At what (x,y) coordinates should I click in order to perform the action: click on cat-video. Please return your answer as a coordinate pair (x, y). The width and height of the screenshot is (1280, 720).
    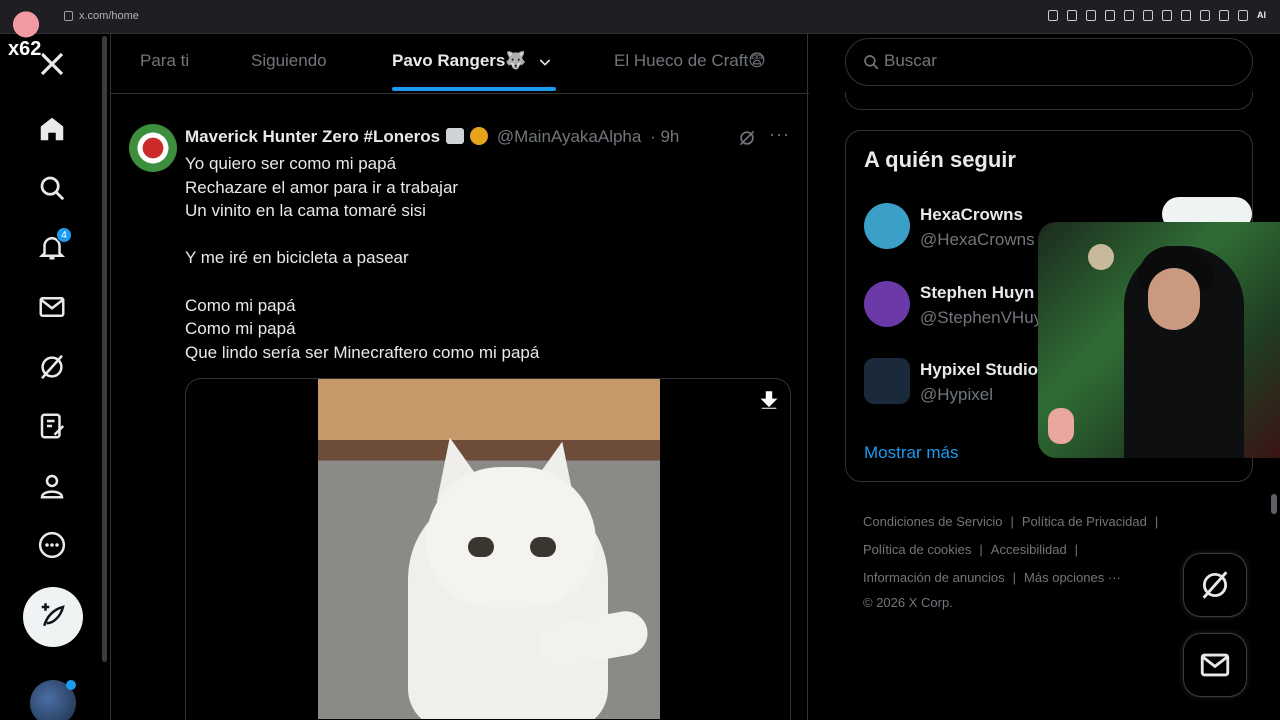
    Looking at the image, I should click on (489, 549).